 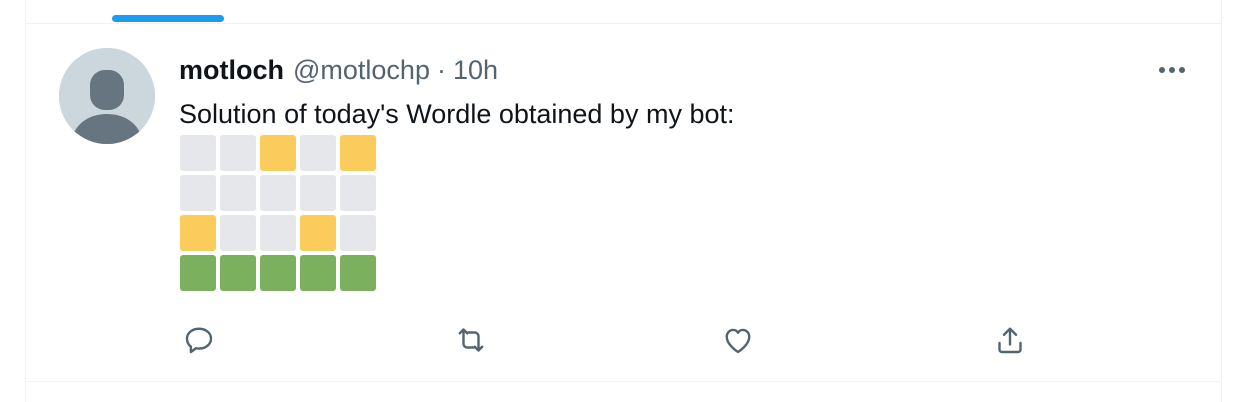 I want to click on retweet-button, so click(x=471, y=340).